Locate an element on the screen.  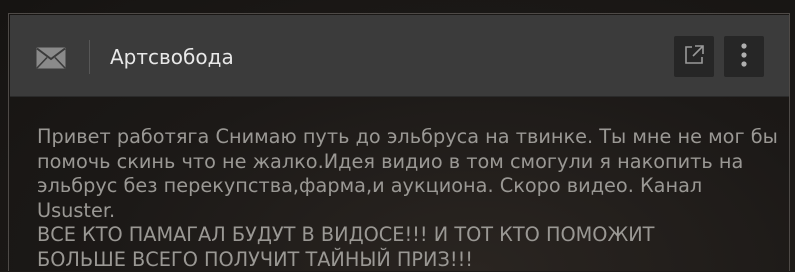
header-divider is located at coordinates (89, 57).